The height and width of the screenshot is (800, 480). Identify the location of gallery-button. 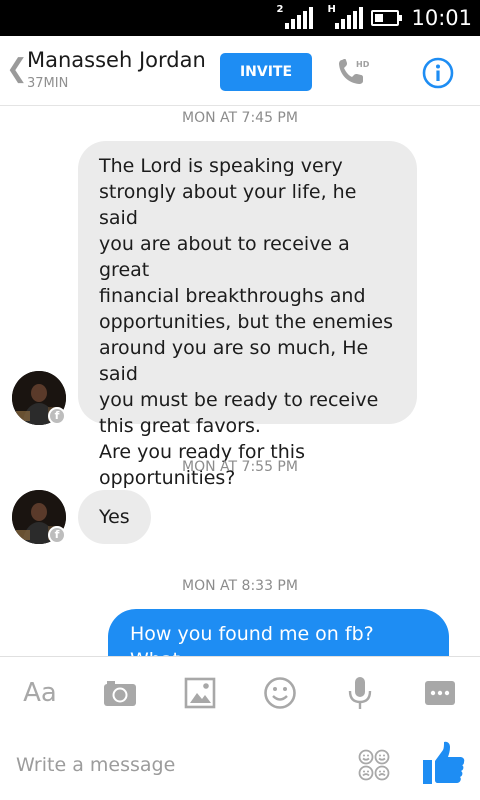
(200, 693).